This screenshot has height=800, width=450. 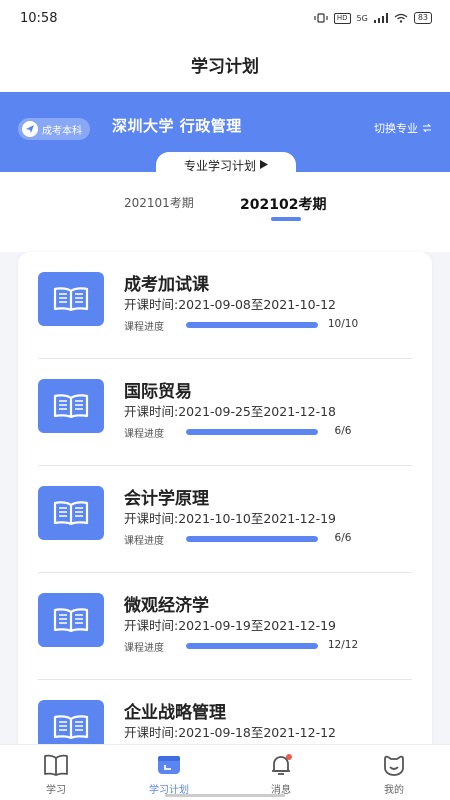 I want to click on paper-plane-icon, so click(x=30, y=129).